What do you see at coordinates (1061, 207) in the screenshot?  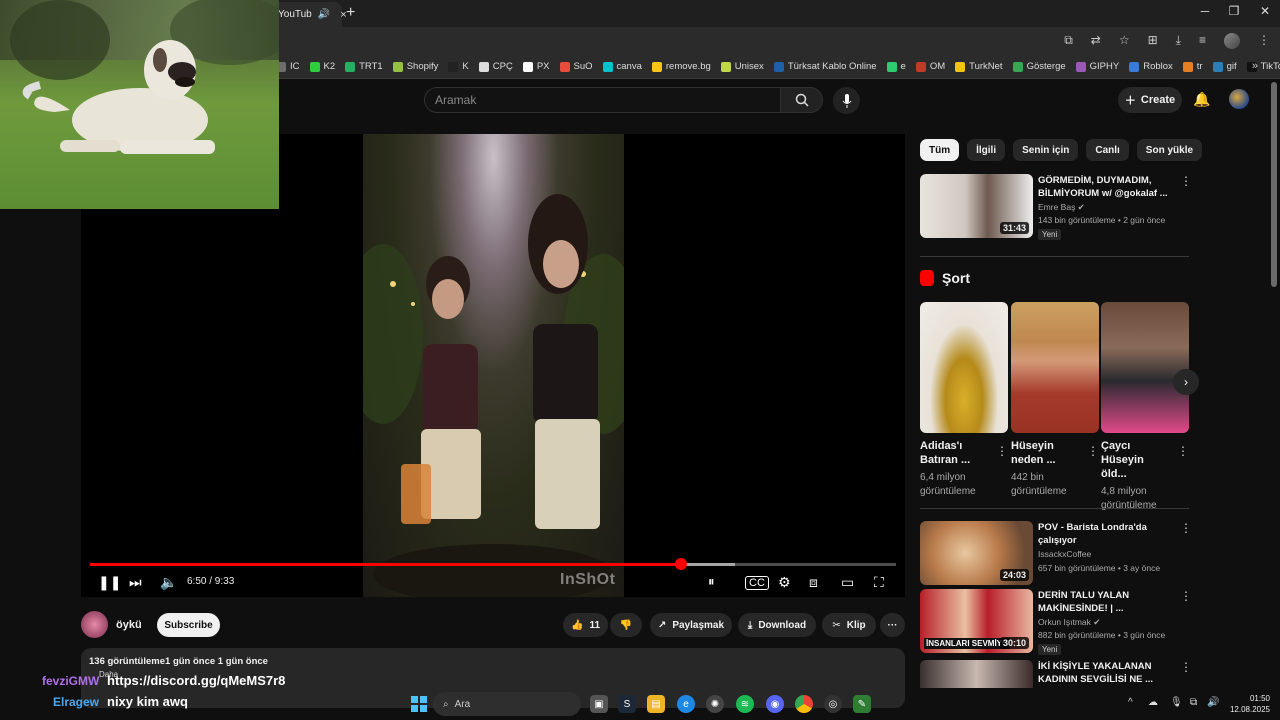 I see `channel-name: Emre Baş ✔` at bounding box center [1061, 207].